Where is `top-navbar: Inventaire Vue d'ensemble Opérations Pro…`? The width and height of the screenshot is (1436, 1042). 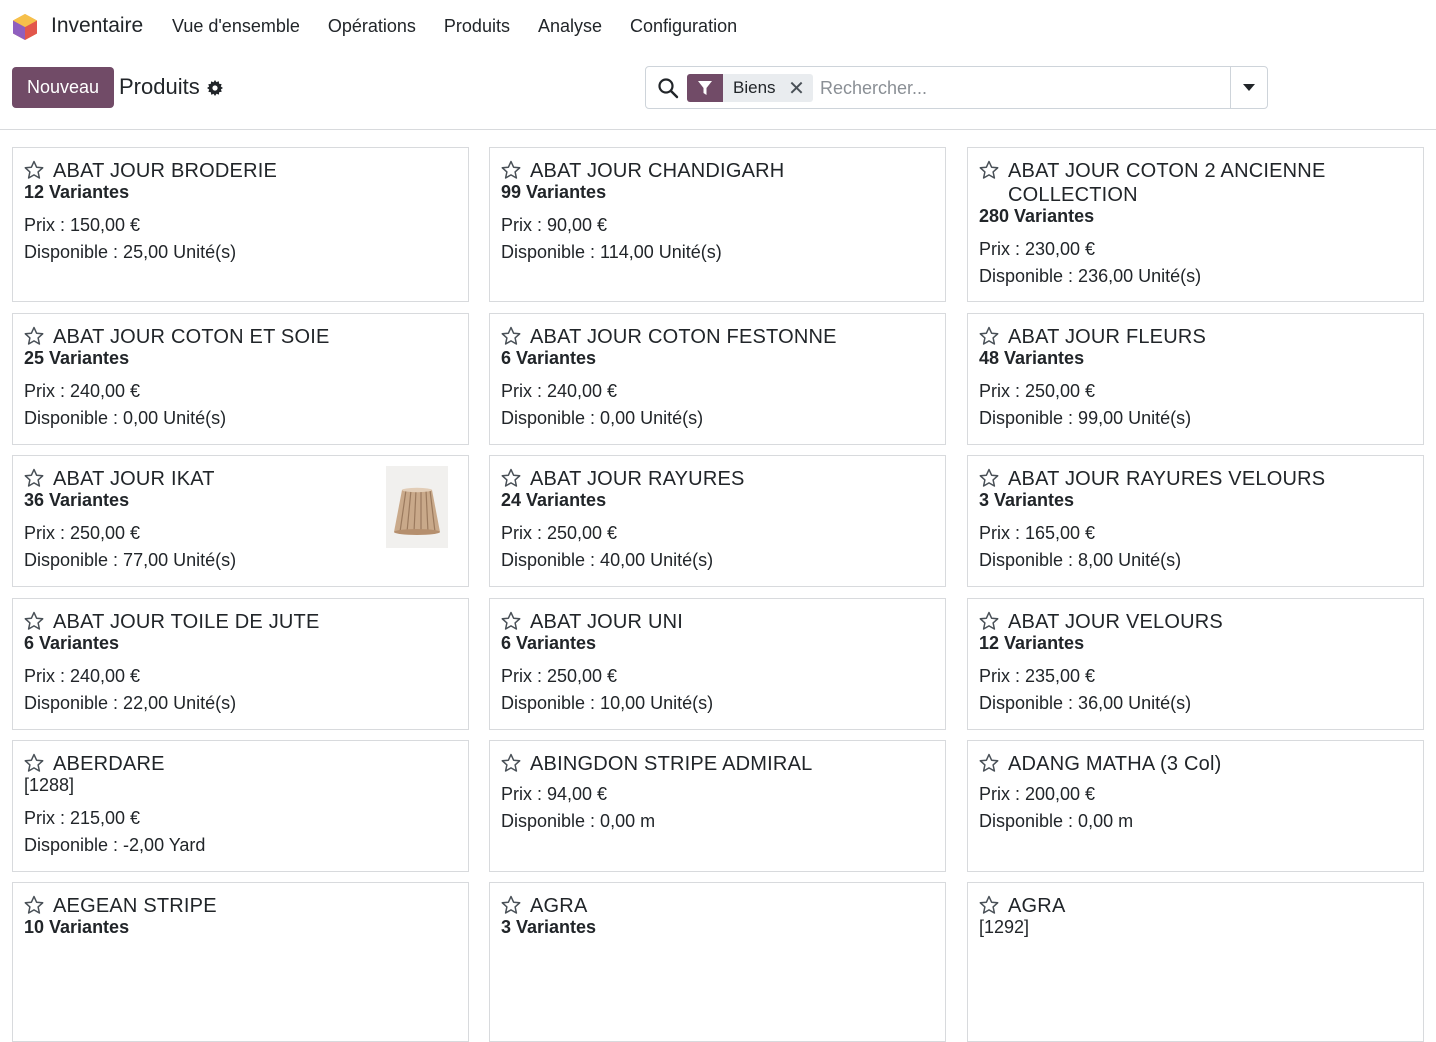
top-navbar: Inventaire Vue d'ensemble Opérations Pro… is located at coordinates (718, 27).